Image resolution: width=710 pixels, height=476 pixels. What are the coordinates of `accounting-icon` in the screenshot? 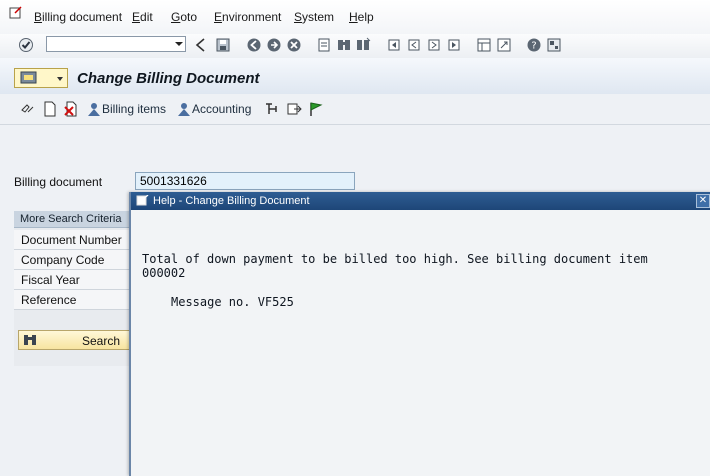 It's located at (184, 109).